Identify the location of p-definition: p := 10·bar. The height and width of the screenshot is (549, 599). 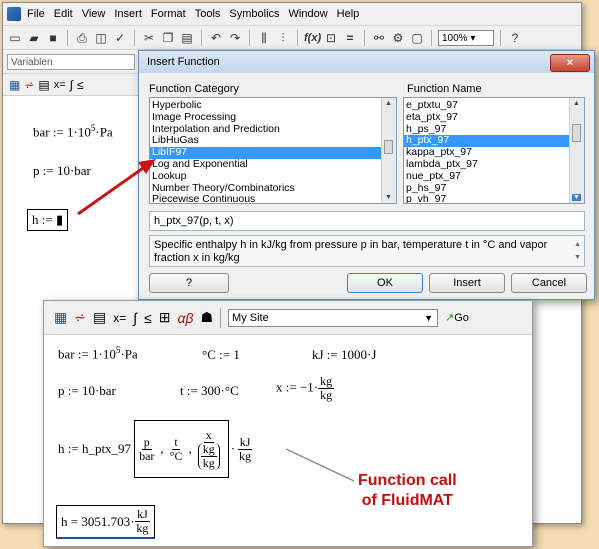
(87, 391).